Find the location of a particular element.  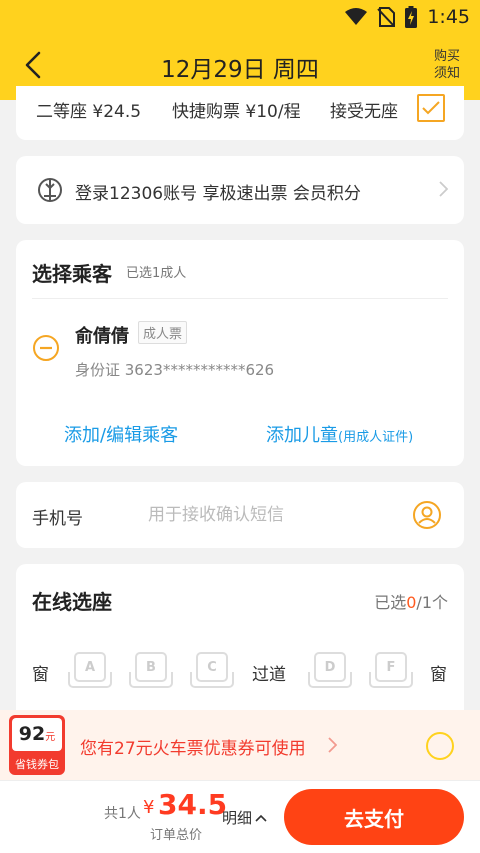

passenger-name: 俞倩倩 is located at coordinates (102, 336).